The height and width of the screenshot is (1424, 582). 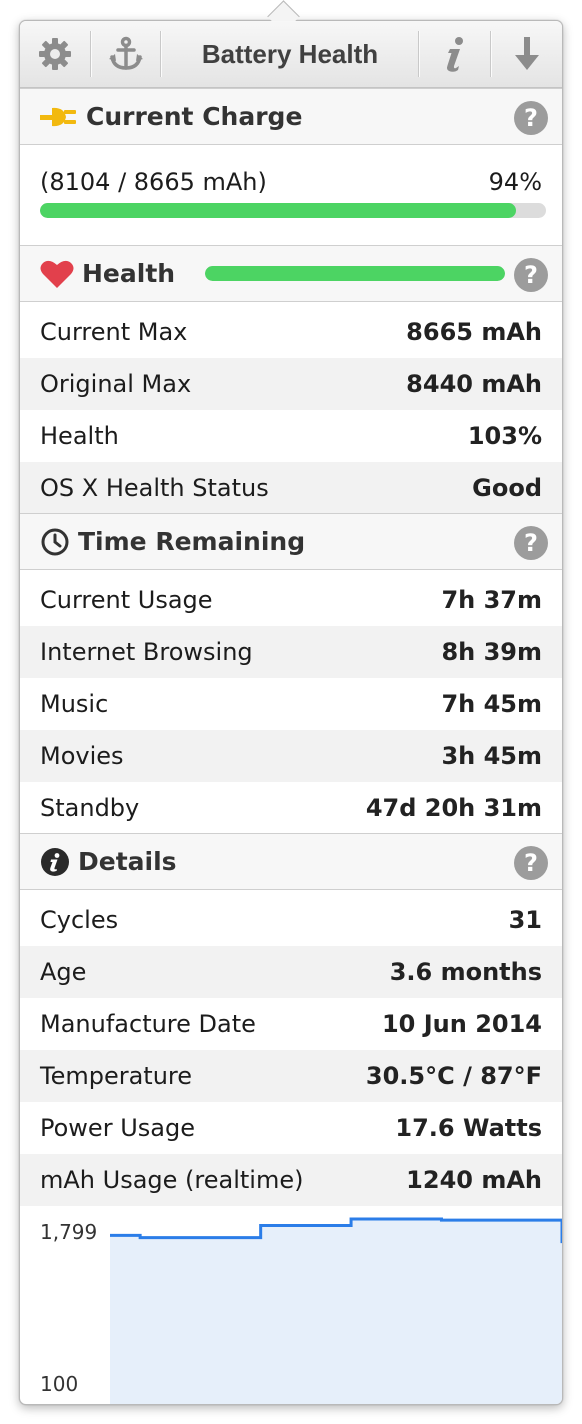 I want to click on health-progress-fill, so click(x=355, y=273).